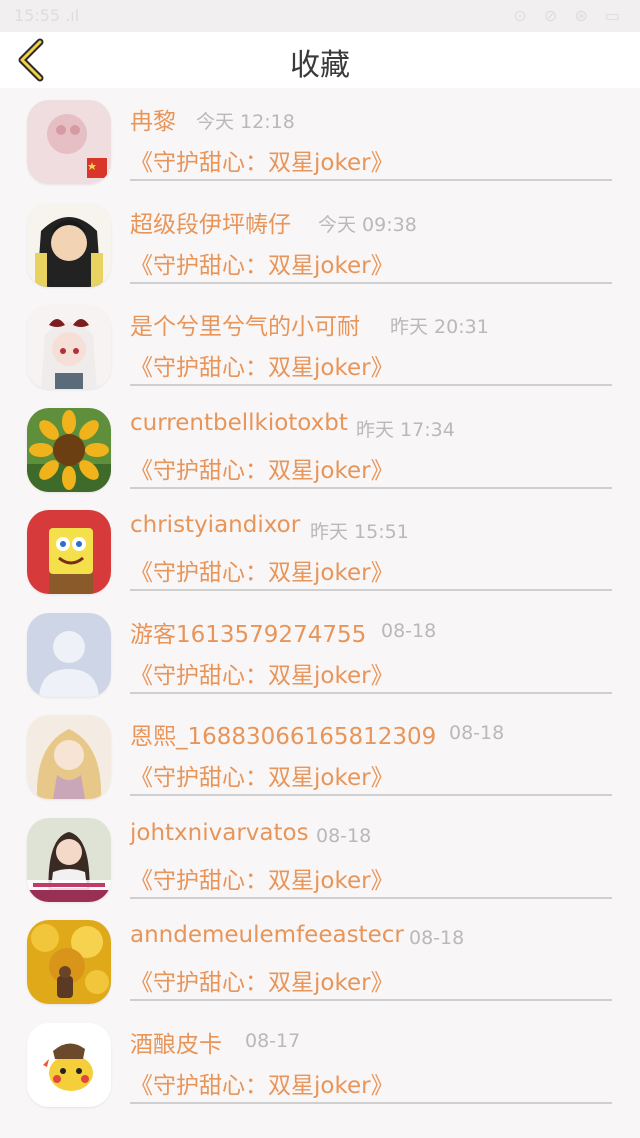  I want to click on user-name: 超级段伊坪帱仔, so click(210, 224).